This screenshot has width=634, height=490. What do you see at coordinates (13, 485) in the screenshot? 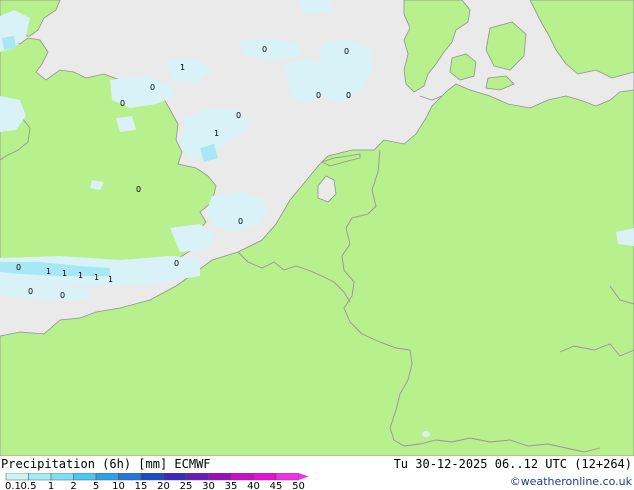
I see `legend-tick-label: 0.1` at bounding box center [13, 485].